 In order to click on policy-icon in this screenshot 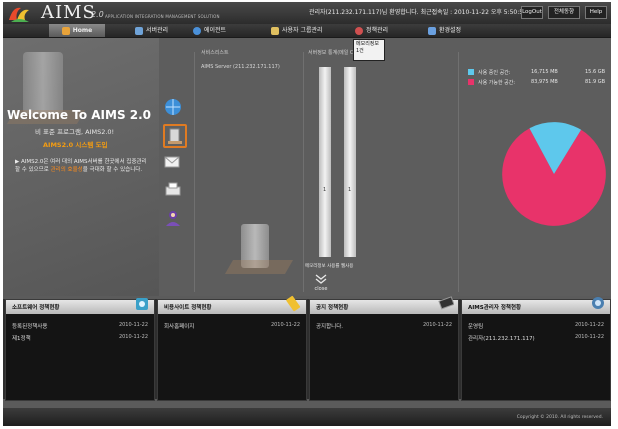, I will do `click(359, 30)`.